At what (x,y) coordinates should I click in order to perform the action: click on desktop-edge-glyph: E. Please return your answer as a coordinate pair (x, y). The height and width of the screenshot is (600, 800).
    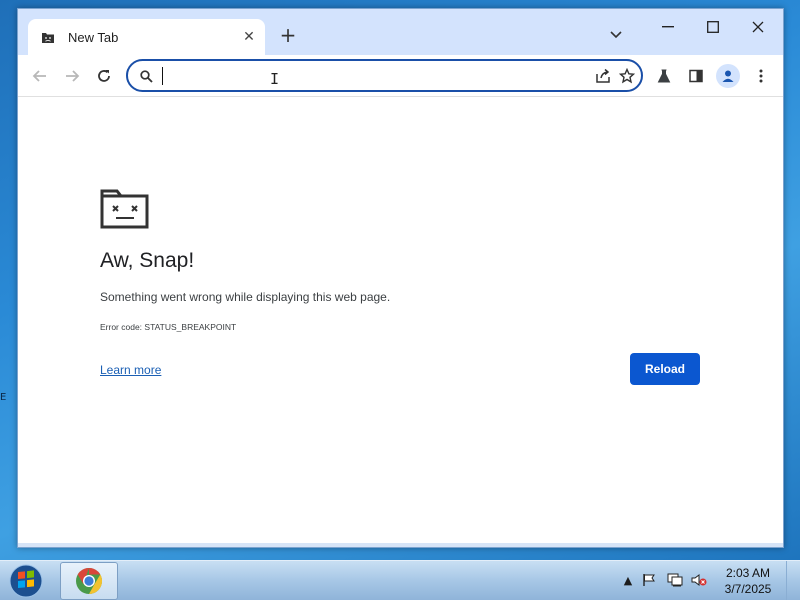
    Looking at the image, I should click on (3, 397).